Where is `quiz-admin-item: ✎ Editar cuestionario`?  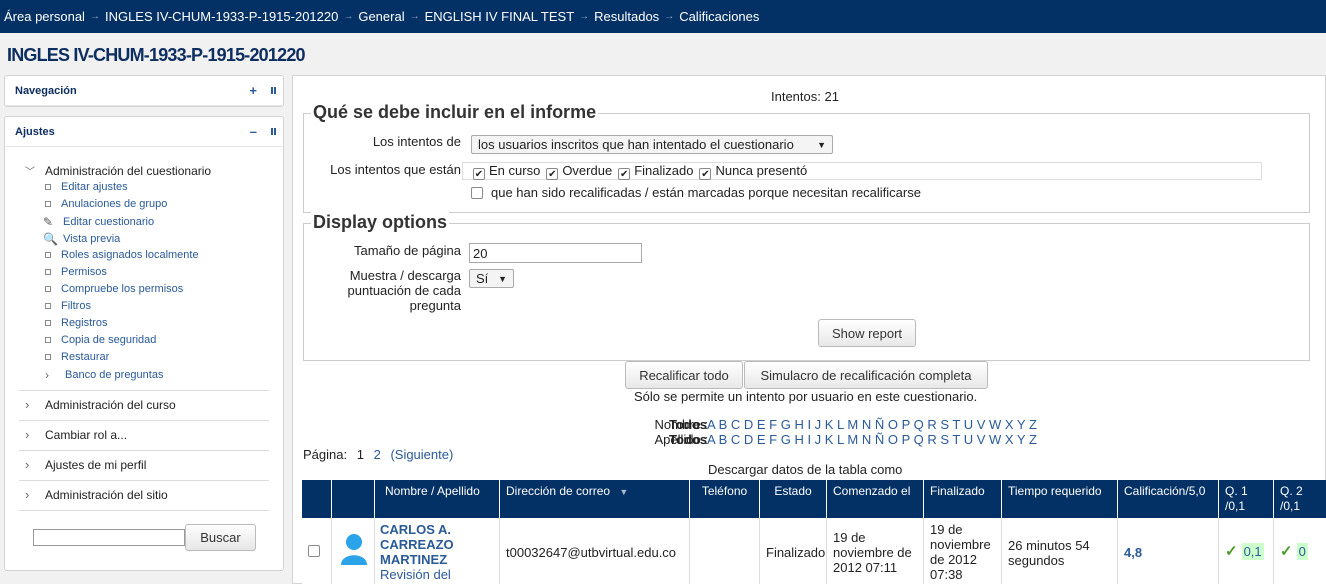
quiz-admin-item: ✎ Editar cuestionario is located at coordinates (98, 222).